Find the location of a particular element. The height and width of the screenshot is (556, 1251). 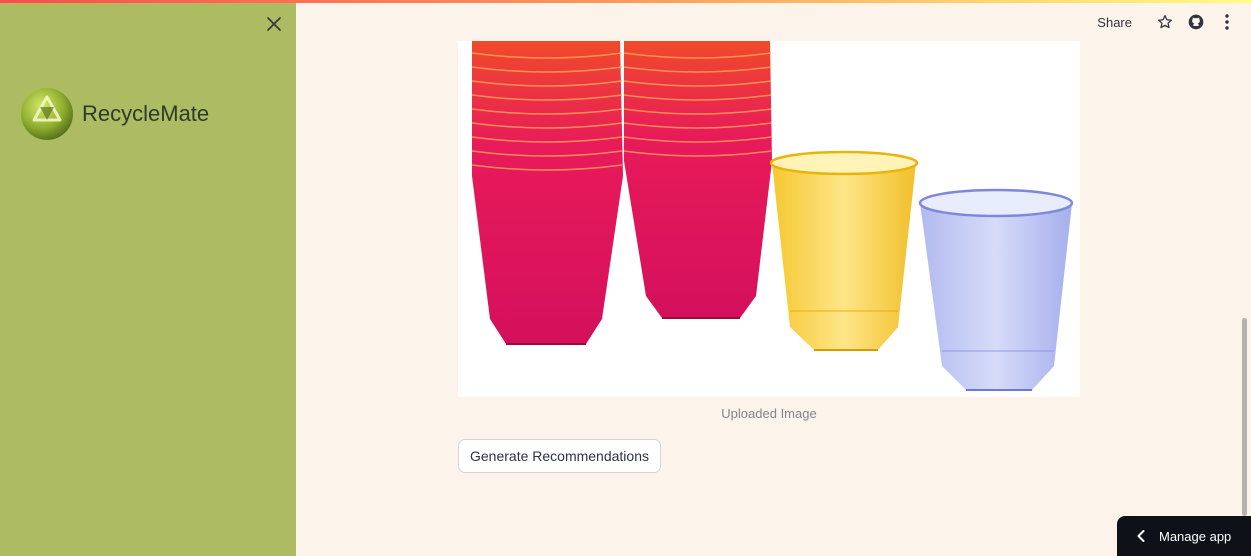

more-options-button is located at coordinates (1227, 22).